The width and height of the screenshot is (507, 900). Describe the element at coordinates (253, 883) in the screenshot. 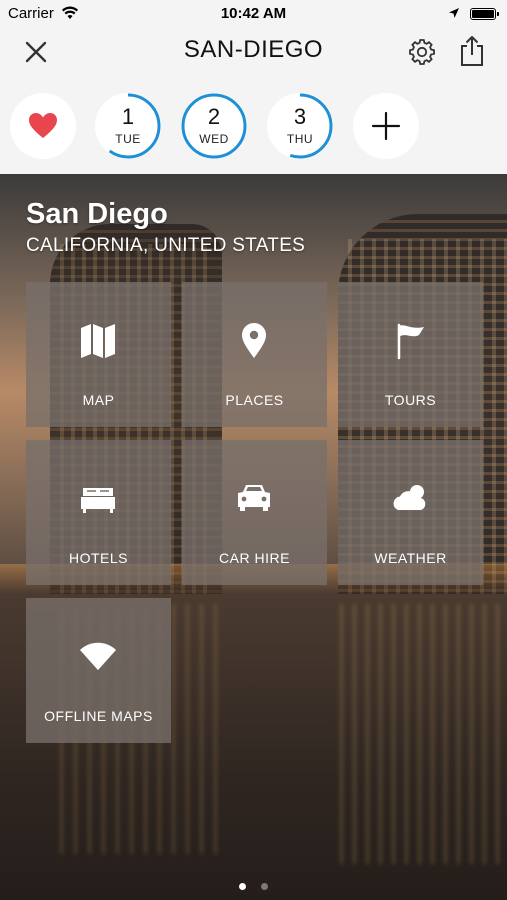

I see `page-indicator` at that location.